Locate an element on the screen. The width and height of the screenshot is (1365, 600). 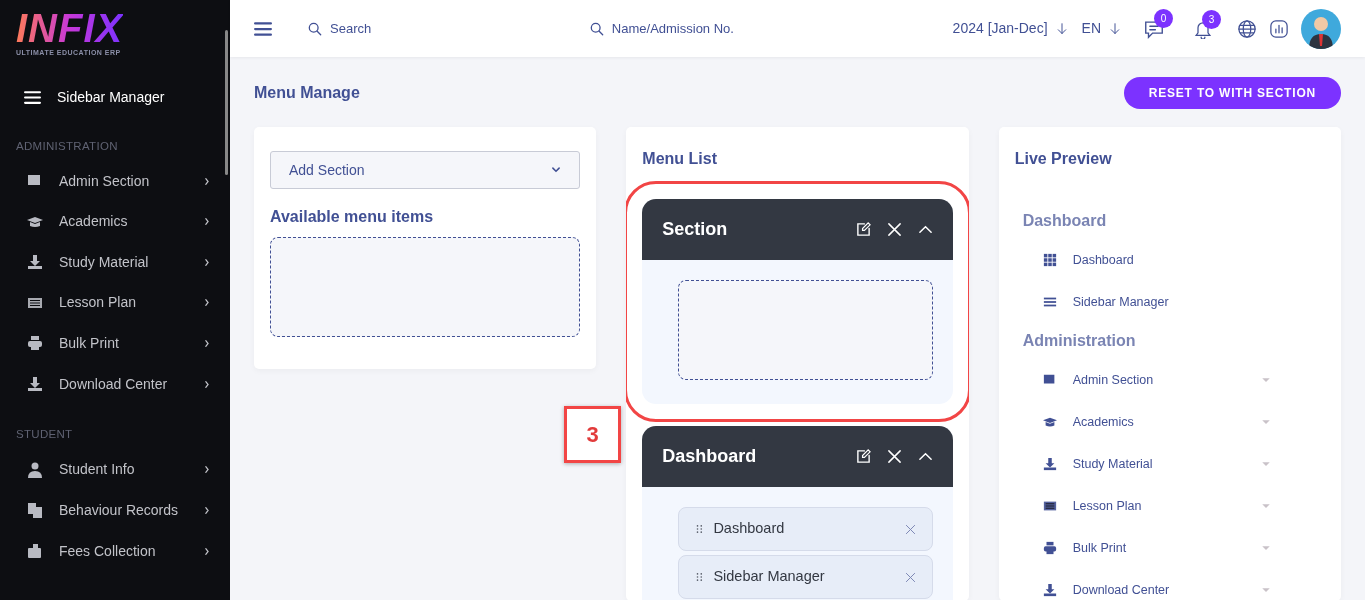
preview-heading: Dashboard is located at coordinates (1064, 221).